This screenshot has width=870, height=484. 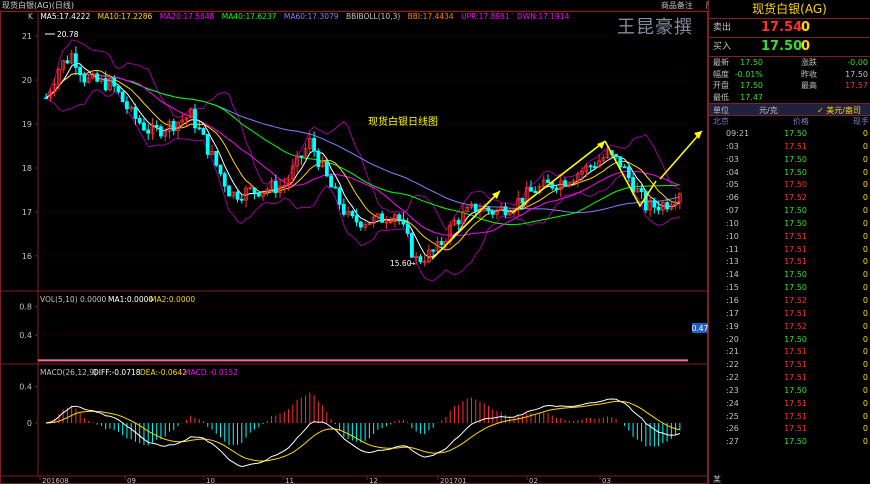 I want to click on tick-row: :15 17.50 0, so click(x=789, y=288).